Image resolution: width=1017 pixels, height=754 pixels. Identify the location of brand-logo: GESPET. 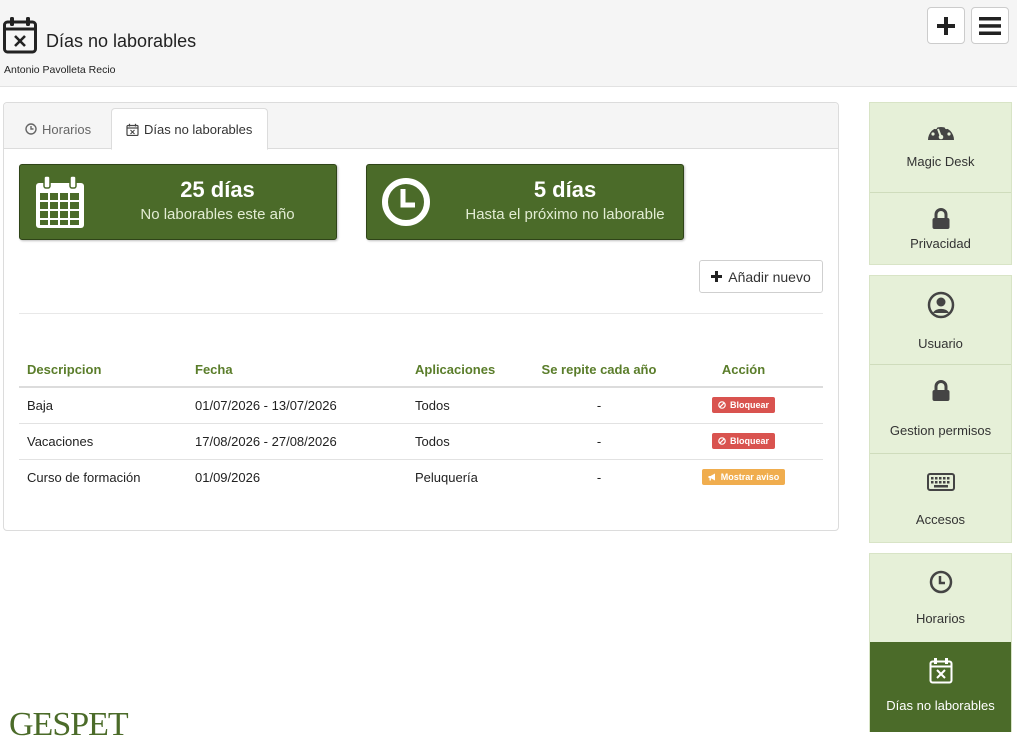
(69, 724).